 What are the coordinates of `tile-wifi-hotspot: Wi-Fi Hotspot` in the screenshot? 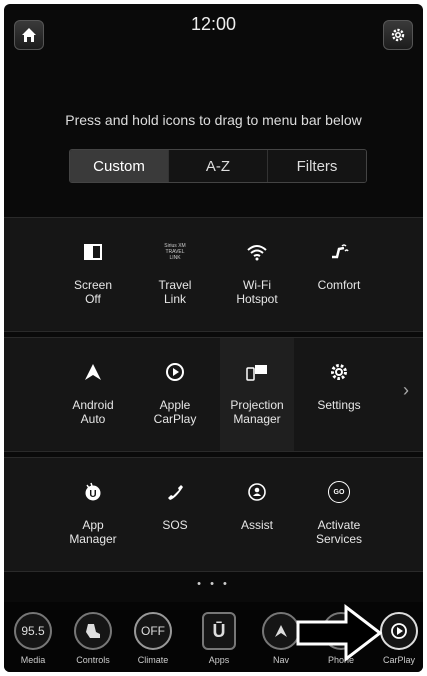 It's located at (257, 274).